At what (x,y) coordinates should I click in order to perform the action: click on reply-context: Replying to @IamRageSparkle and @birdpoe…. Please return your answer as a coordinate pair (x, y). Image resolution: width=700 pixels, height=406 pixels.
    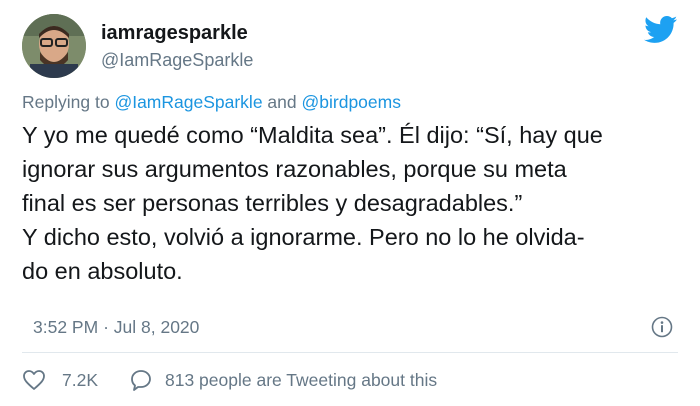
    Looking at the image, I should click on (211, 102).